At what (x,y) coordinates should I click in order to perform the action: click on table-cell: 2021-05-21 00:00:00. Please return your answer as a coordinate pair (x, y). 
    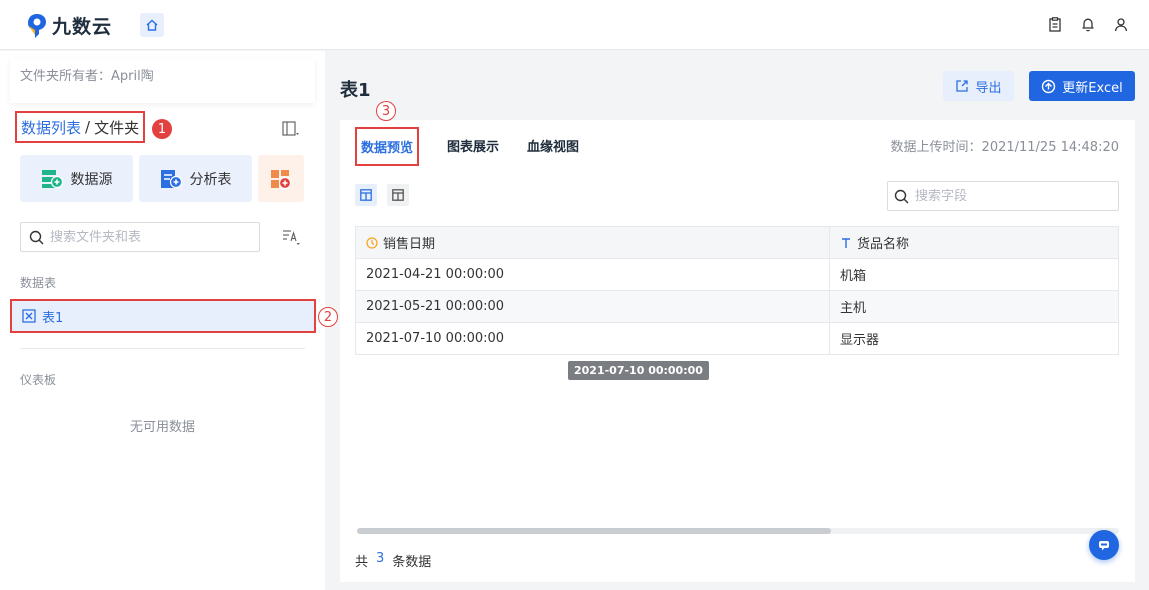
    Looking at the image, I should click on (592, 306).